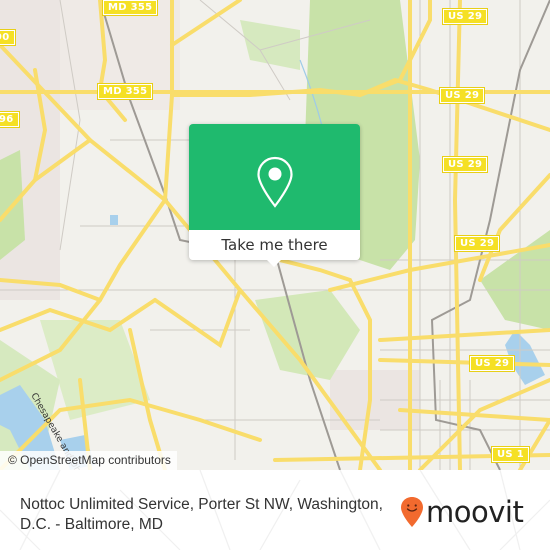 The image size is (550, 550). What do you see at coordinates (270, 45) in the screenshot?
I see `park-area` at bounding box center [270, 45].